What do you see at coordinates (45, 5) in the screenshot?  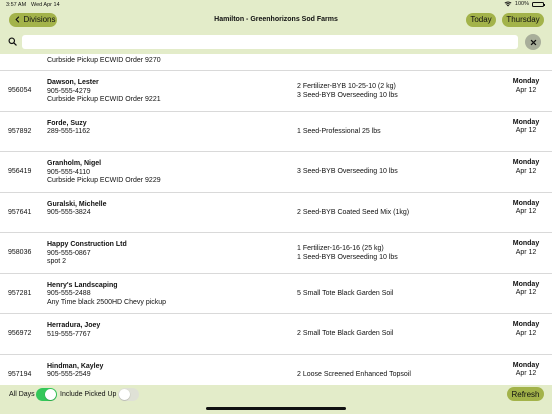 I see `status-date: Wed Apr 14` at bounding box center [45, 5].